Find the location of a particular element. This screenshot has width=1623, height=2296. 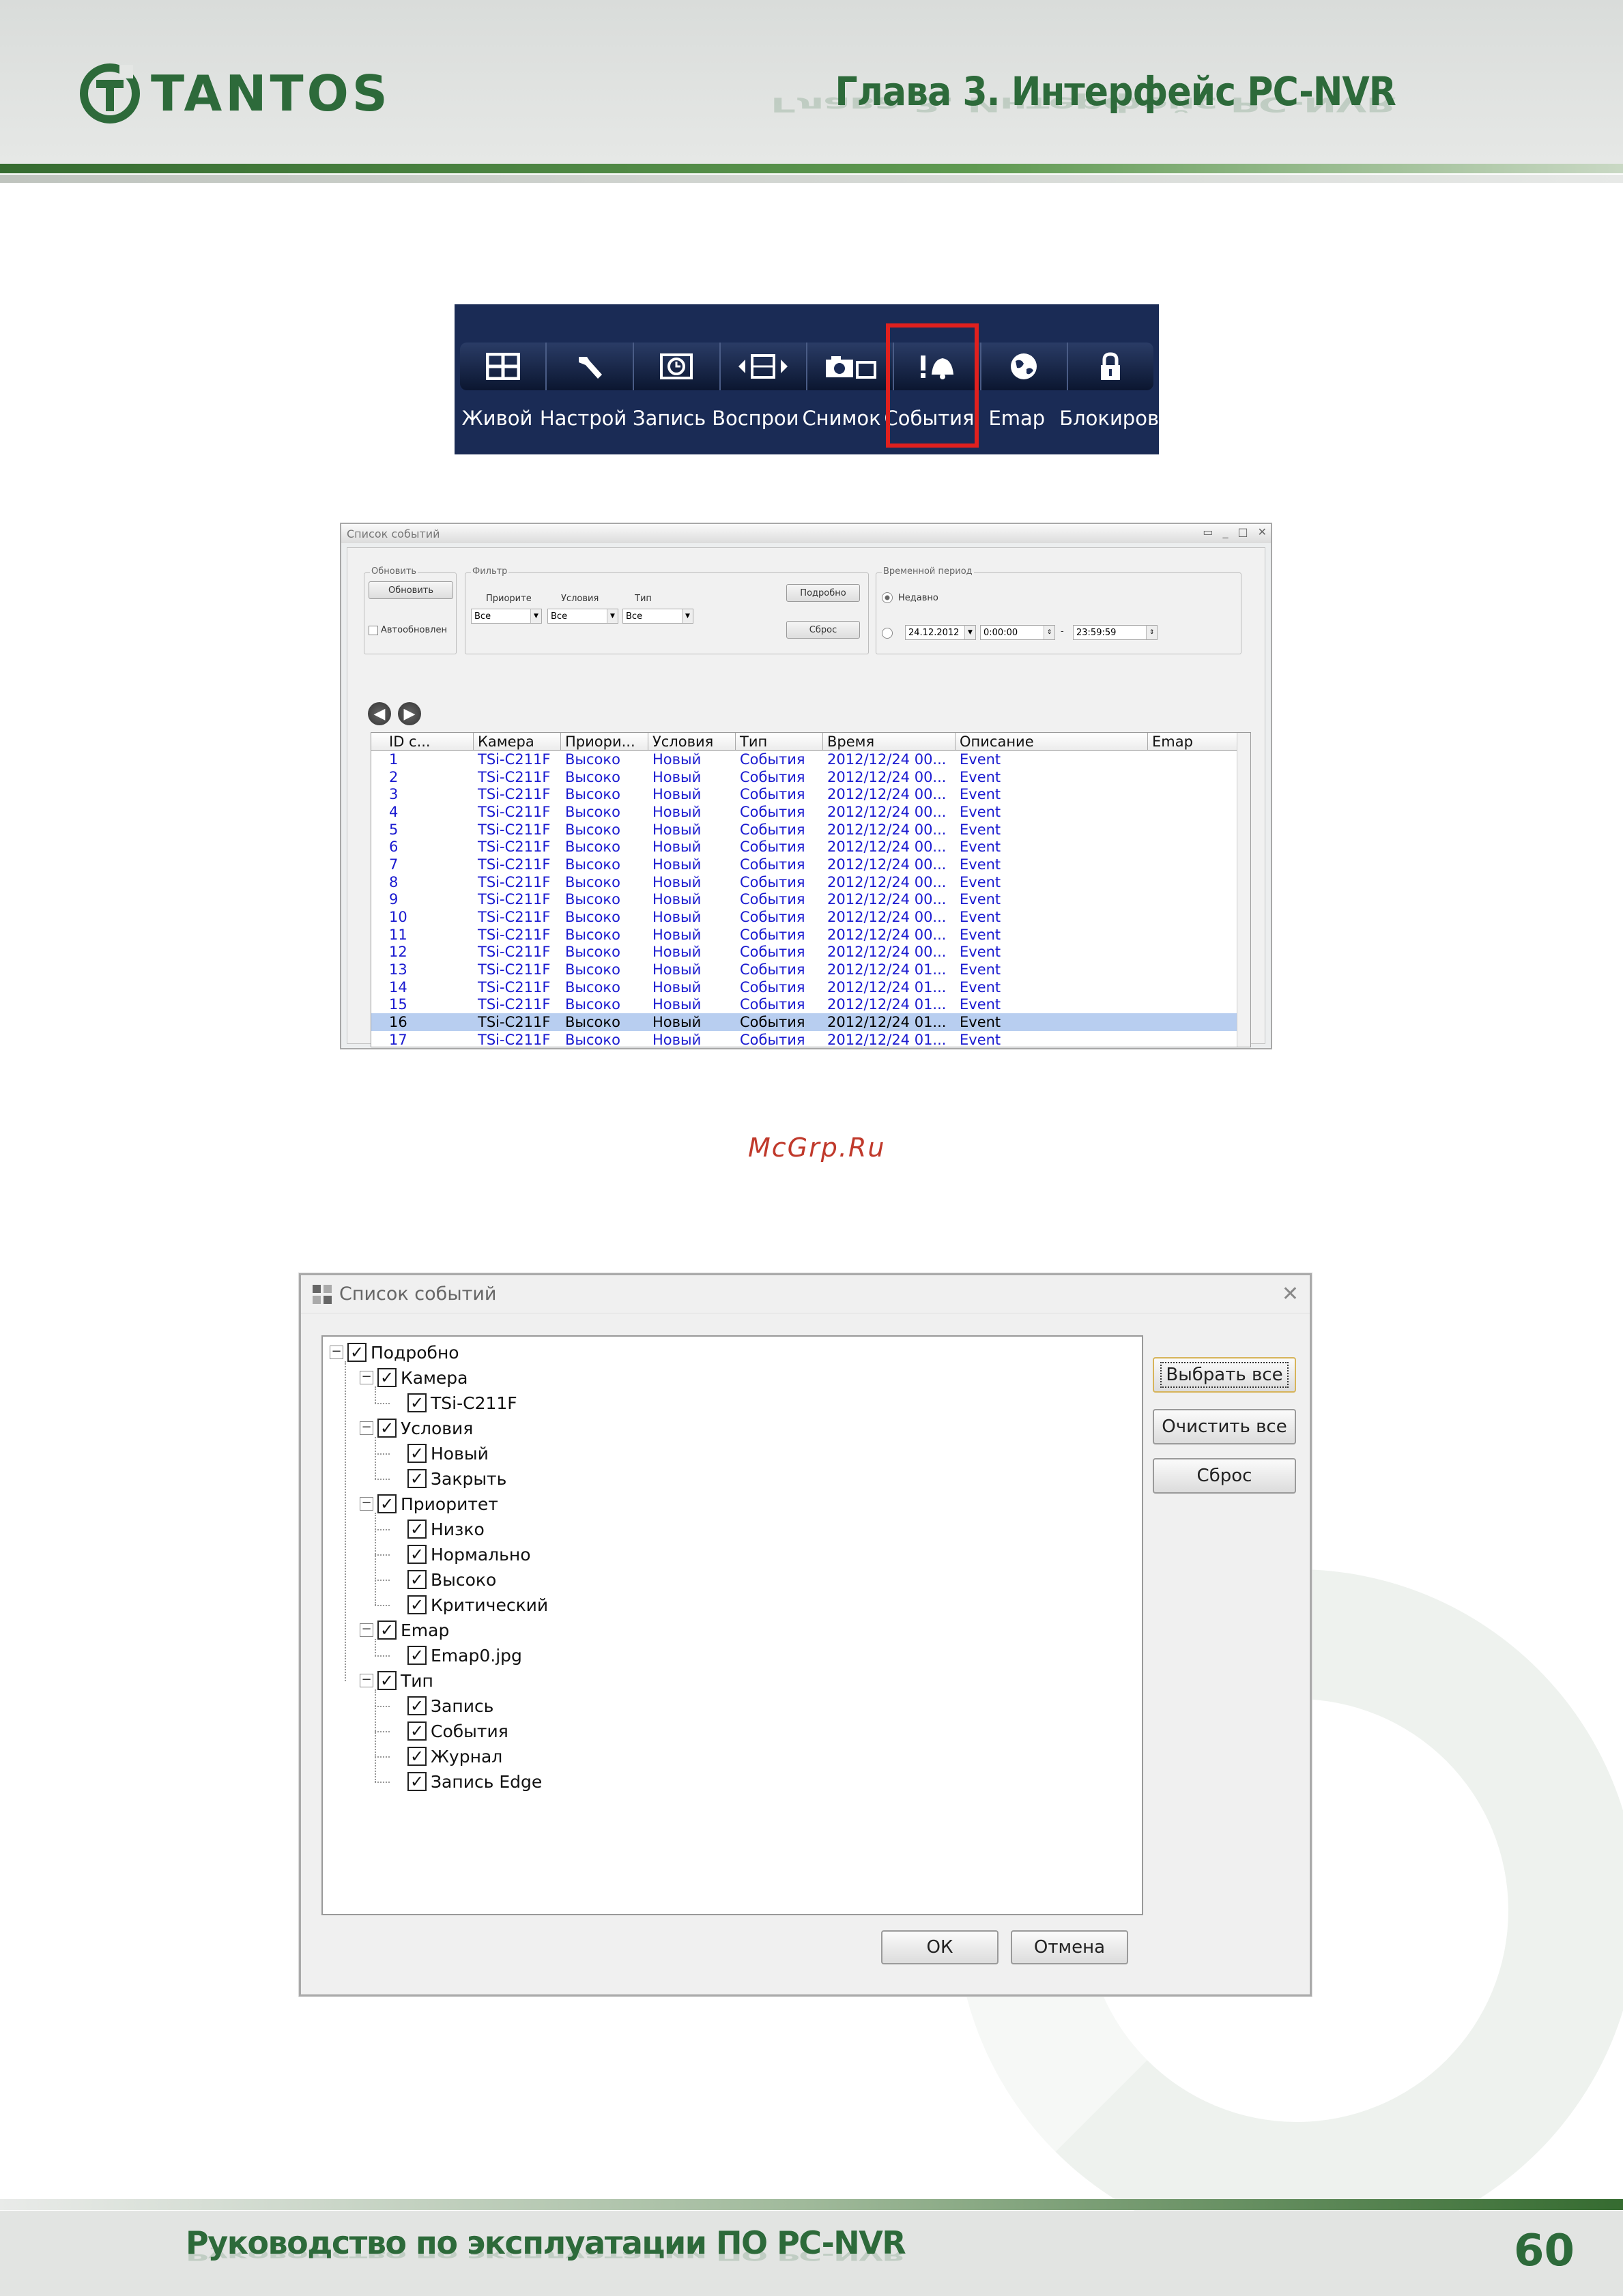

playback-button is located at coordinates (764, 366).